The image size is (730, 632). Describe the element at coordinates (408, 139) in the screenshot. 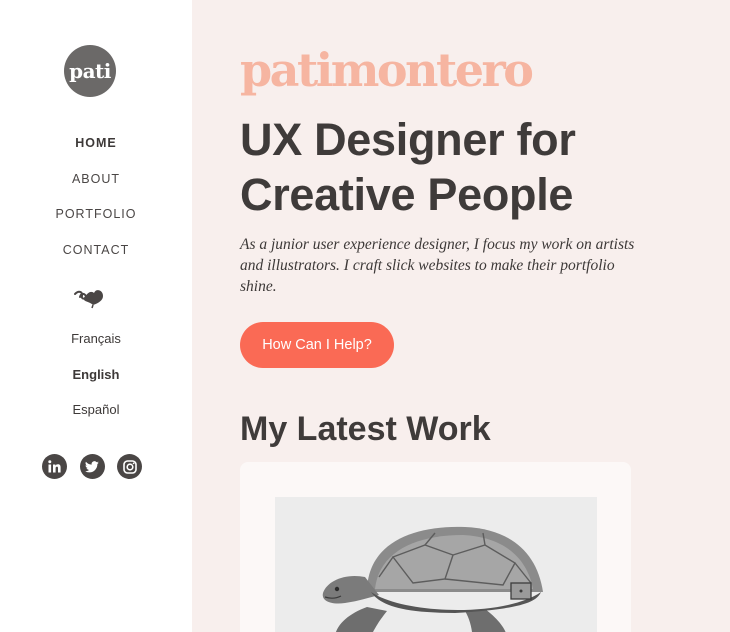

I see `headline-line-1: UX Designer for` at that location.